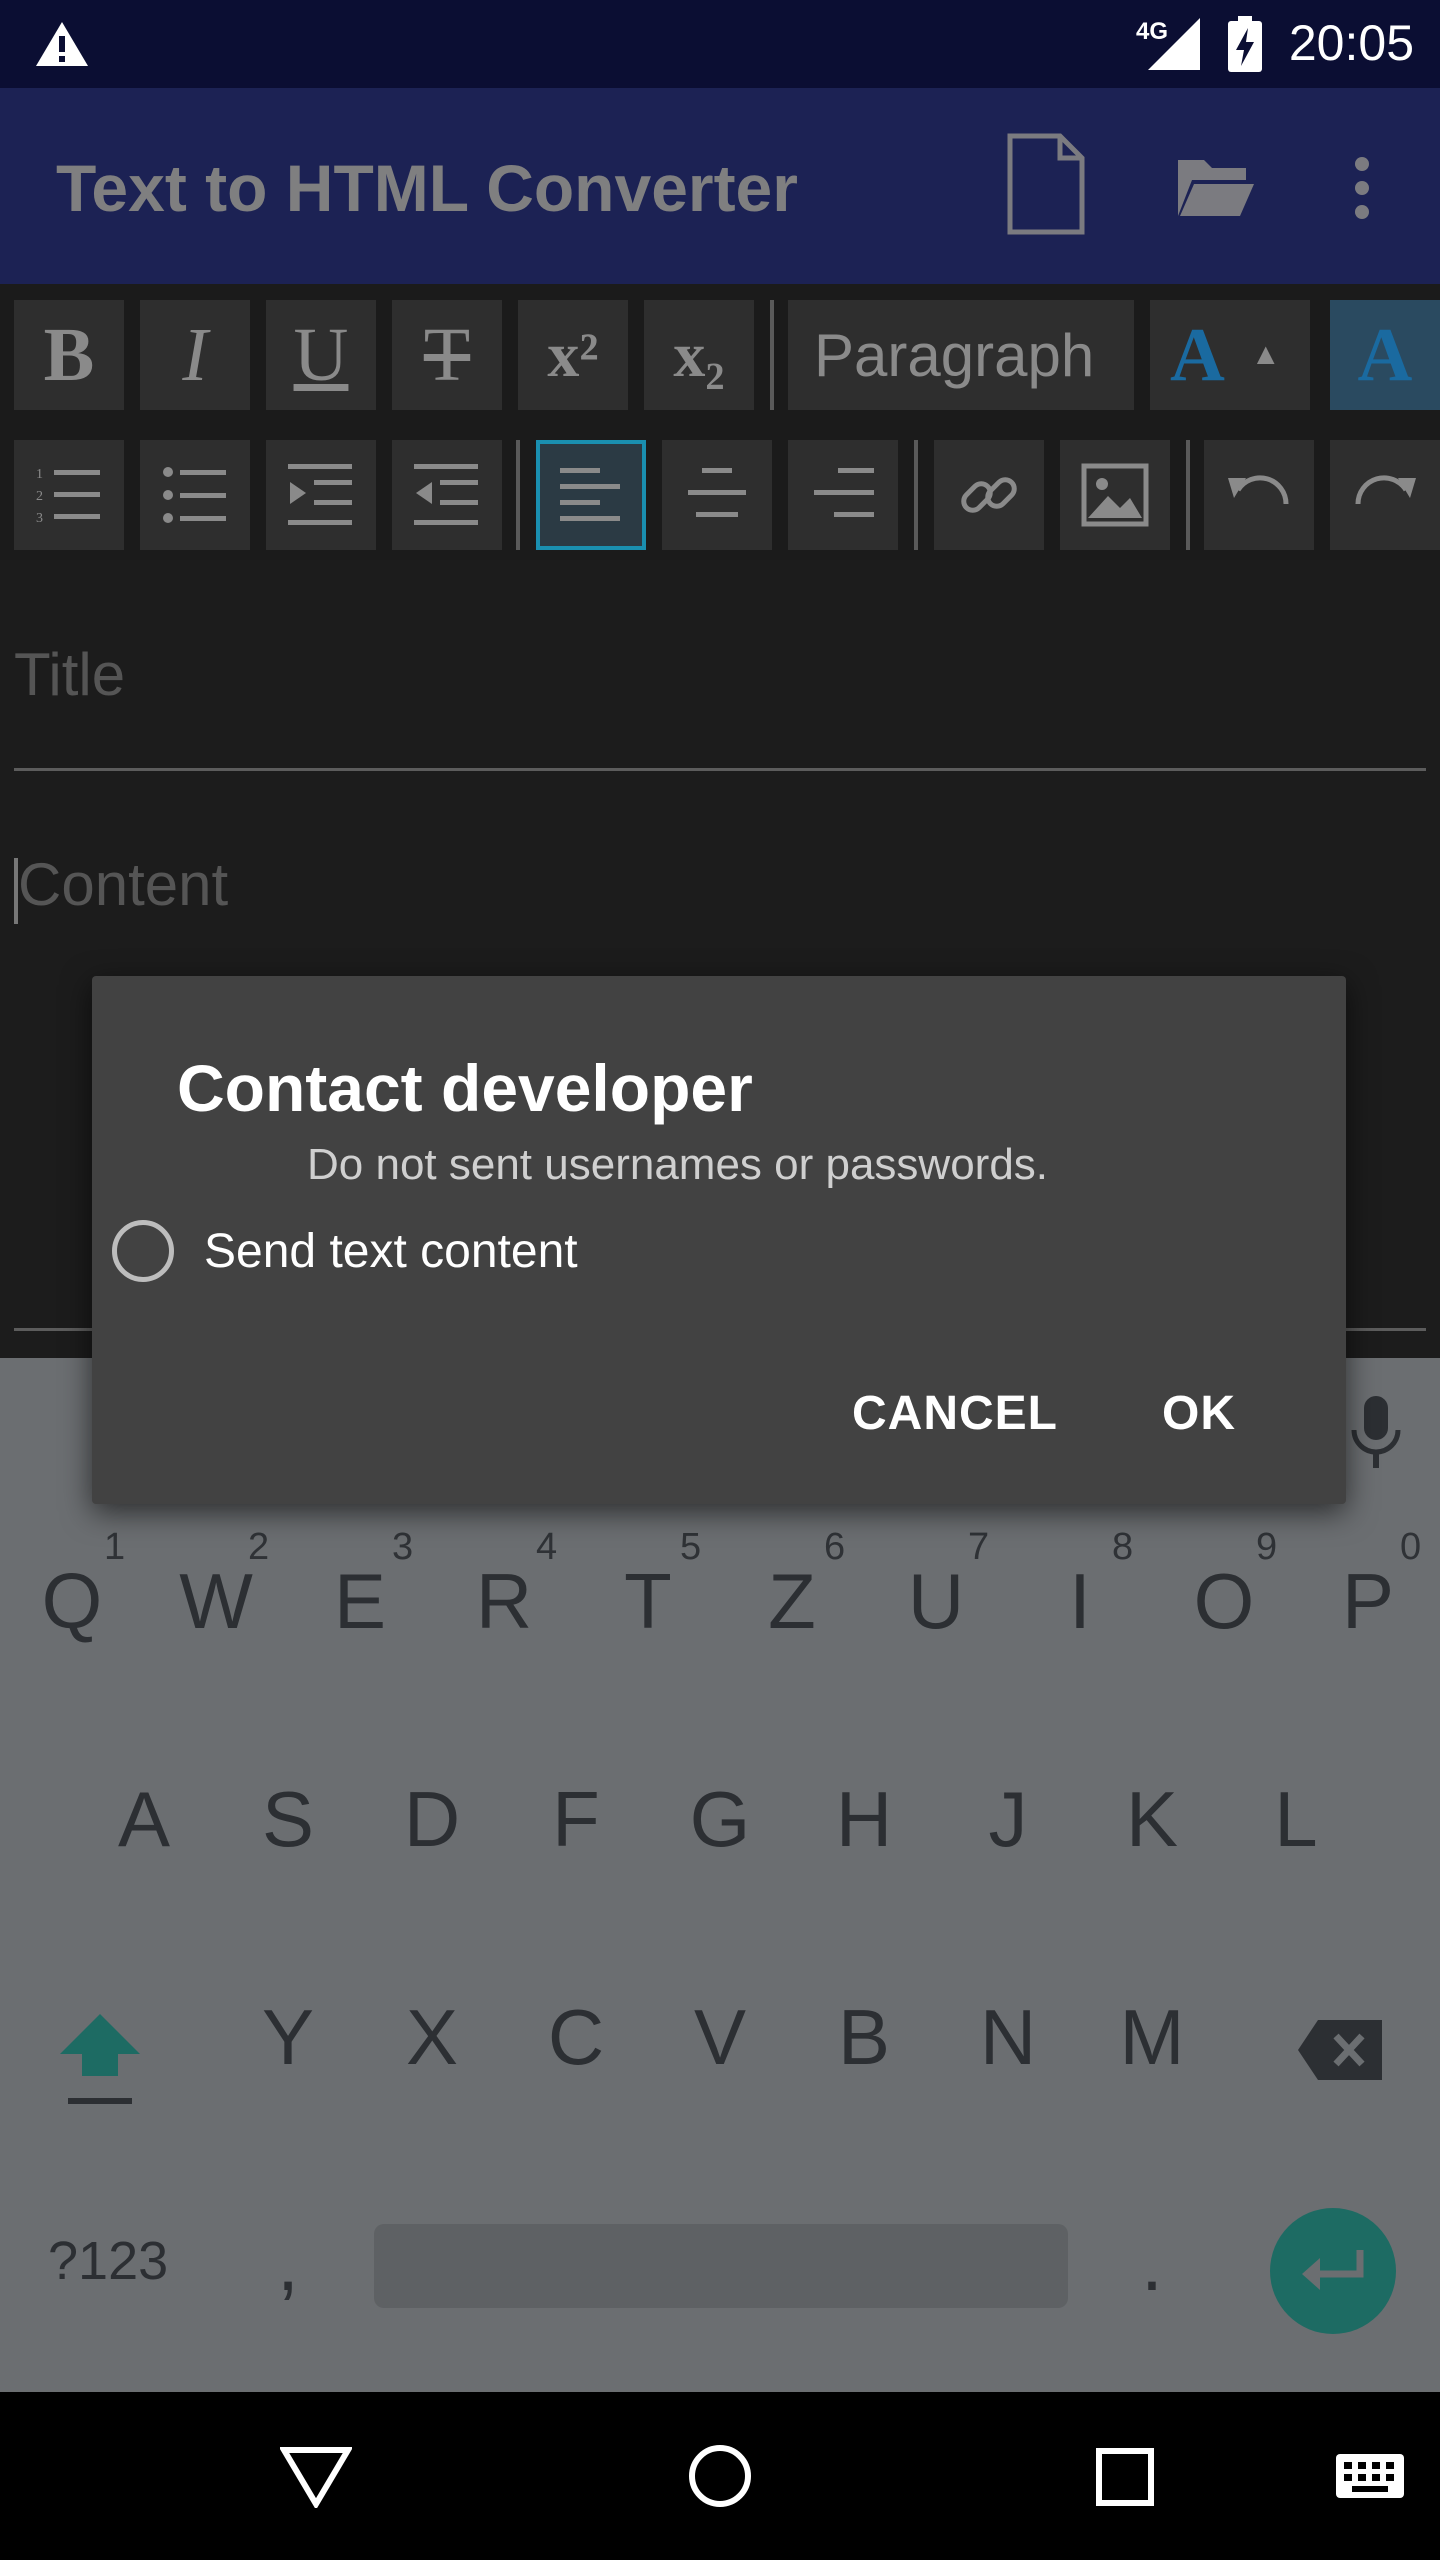 The height and width of the screenshot is (2560, 1440). I want to click on link-button, so click(989, 495).